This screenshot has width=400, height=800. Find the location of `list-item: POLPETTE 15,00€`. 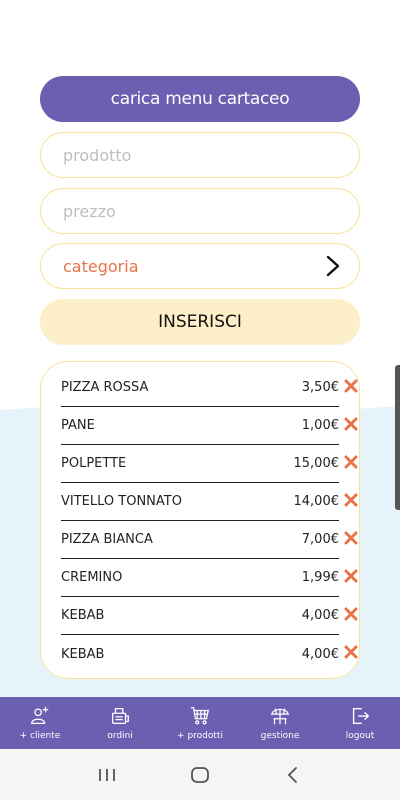

list-item: POLPETTE 15,00€ is located at coordinates (209, 464).